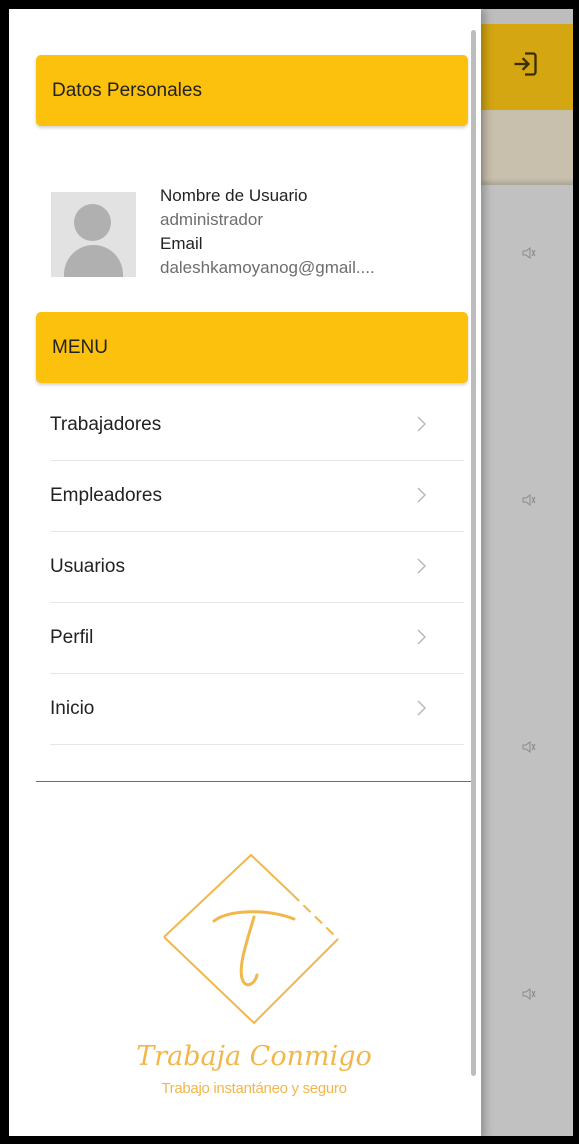  What do you see at coordinates (252, 347) in the screenshot?
I see `menu-header: MENU` at bounding box center [252, 347].